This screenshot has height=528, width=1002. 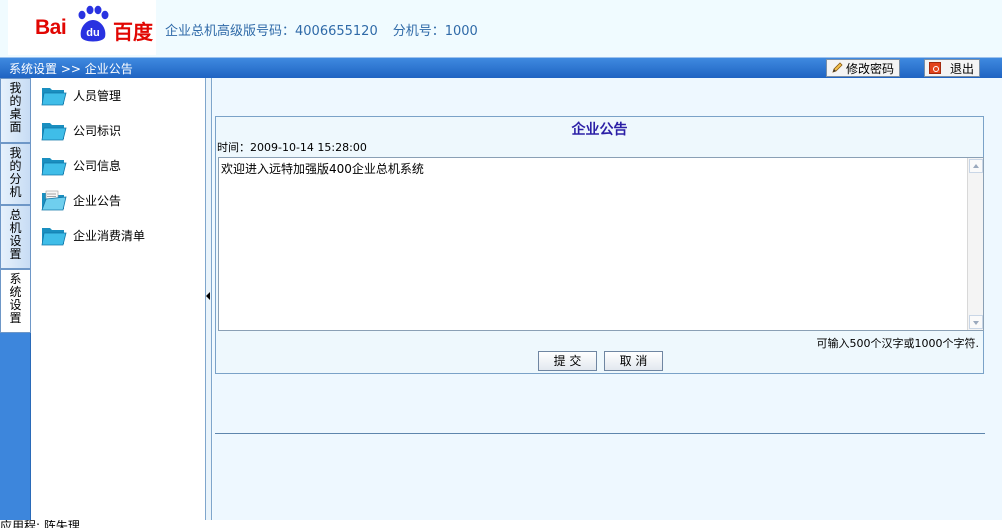 What do you see at coordinates (935, 68) in the screenshot?
I see `exit-icon` at bounding box center [935, 68].